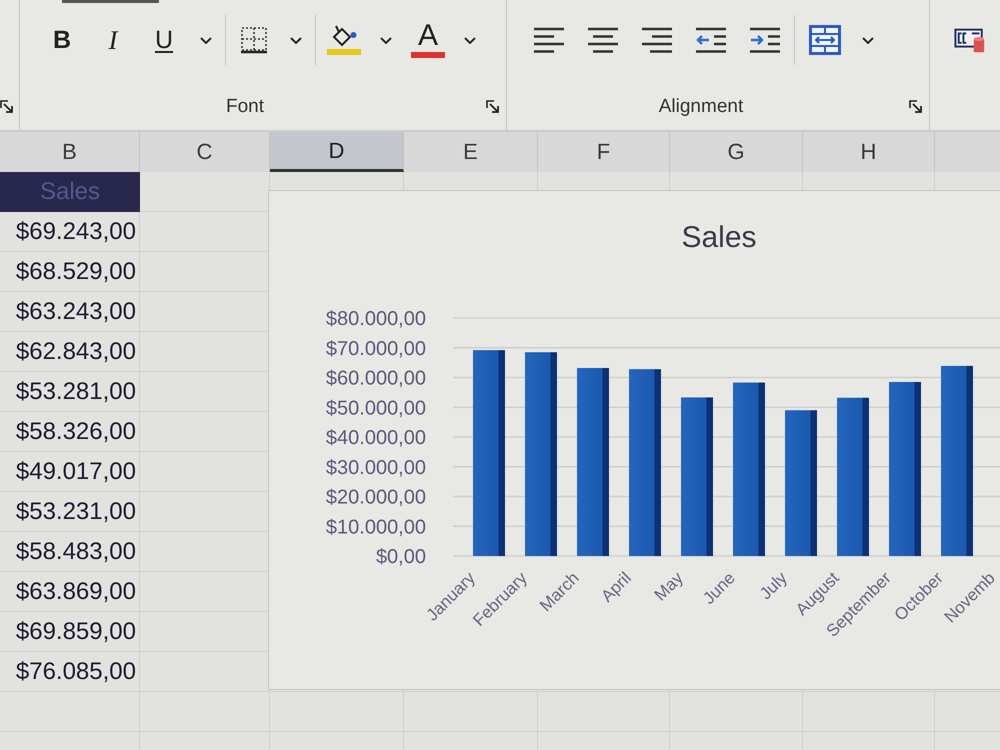 Image resolution: width=1000 pixels, height=750 pixels. What do you see at coordinates (164, 40) in the screenshot?
I see `underline-button: U` at bounding box center [164, 40].